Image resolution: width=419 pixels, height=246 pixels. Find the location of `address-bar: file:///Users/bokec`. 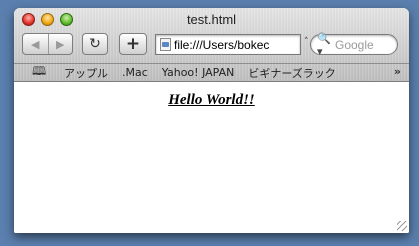

address-bar: file:///Users/bokec is located at coordinates (228, 44).